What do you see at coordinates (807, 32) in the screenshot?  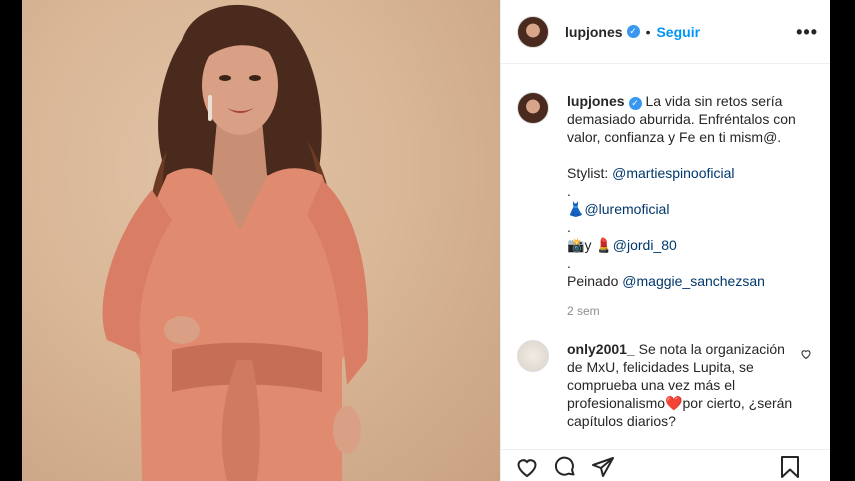 I see `more-options-icon: •••` at bounding box center [807, 32].